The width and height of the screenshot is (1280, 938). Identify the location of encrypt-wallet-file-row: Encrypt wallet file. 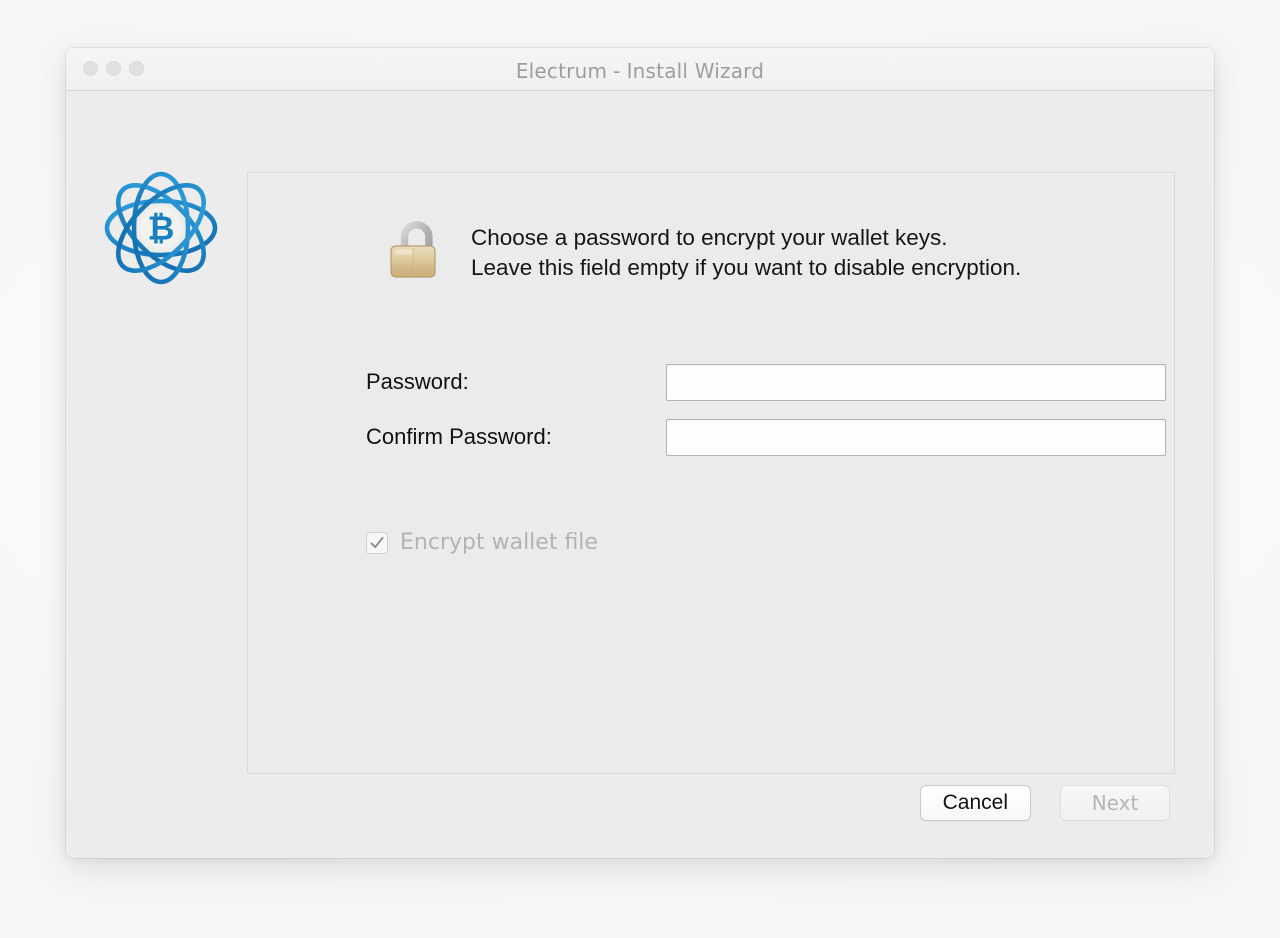
(482, 542).